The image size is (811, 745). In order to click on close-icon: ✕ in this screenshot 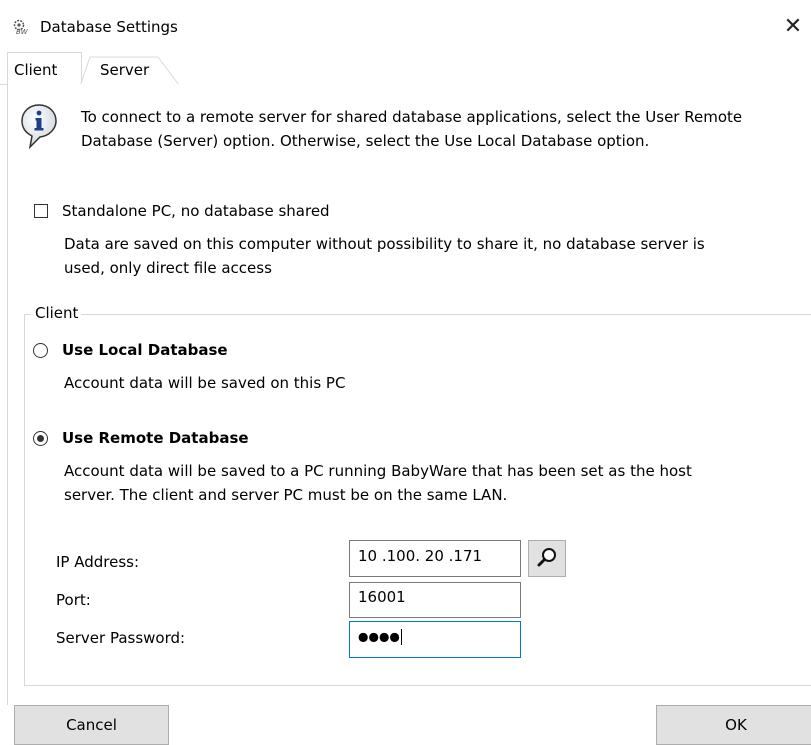, I will do `click(793, 26)`.